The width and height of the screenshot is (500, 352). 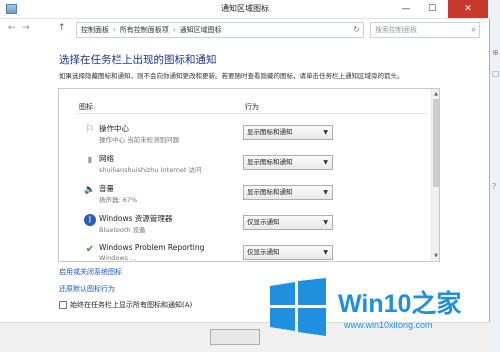 I want to click on row-name: Windows Problem Reporting, so click(x=152, y=247).